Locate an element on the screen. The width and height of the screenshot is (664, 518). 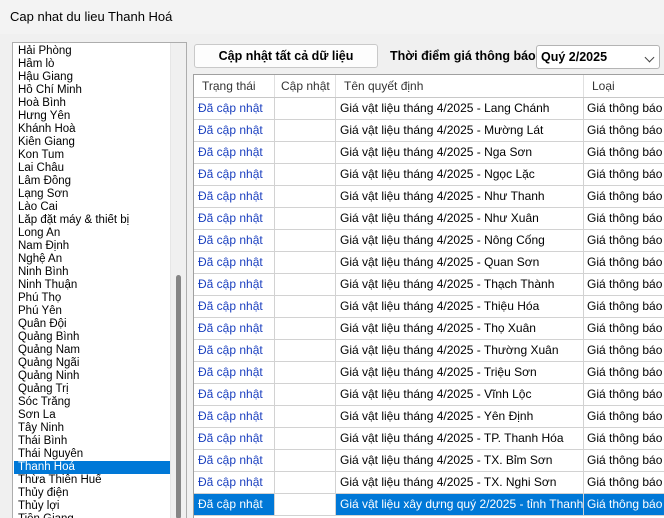
province-list-item: Ninh Thuận is located at coordinates (92, 285).